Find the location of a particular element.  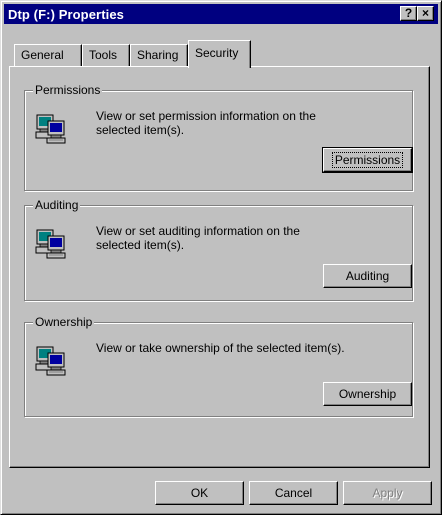

window-title: Dtp (F:) Properties is located at coordinates (66, 14).